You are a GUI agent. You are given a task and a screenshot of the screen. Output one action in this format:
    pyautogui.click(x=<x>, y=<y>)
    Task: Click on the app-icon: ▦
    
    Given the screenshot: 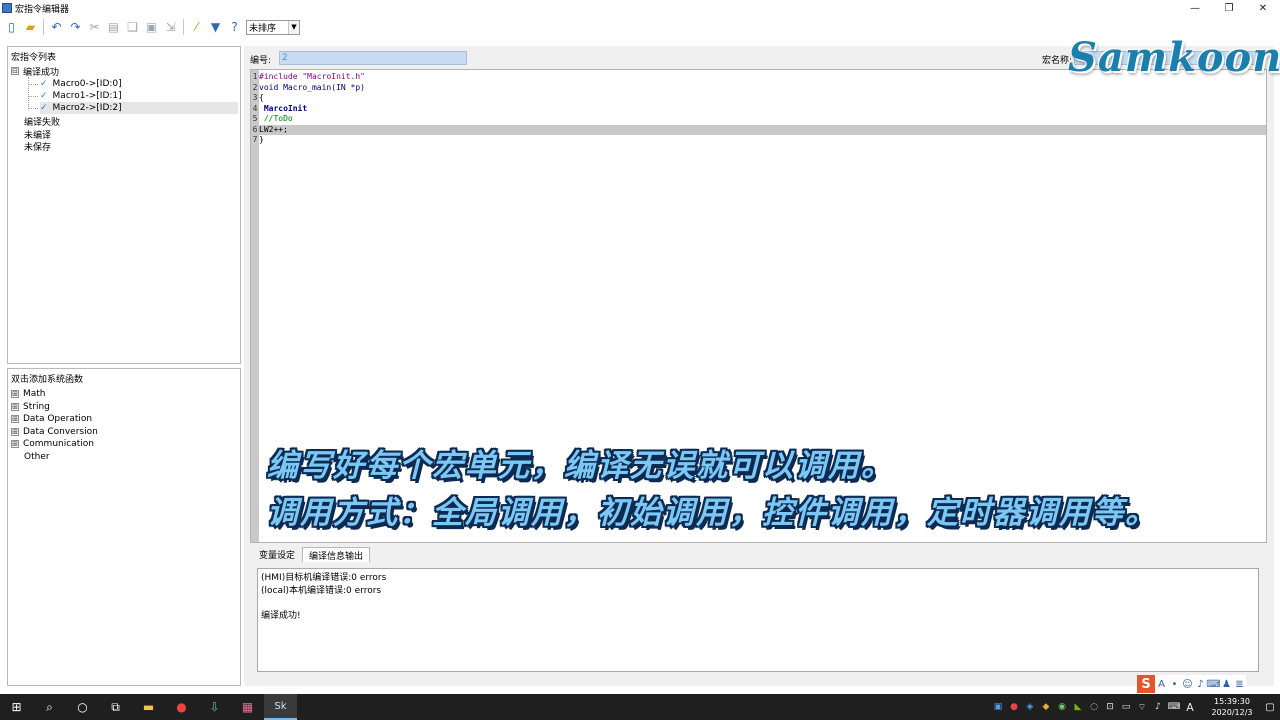 What is the action you would take?
    pyautogui.click(x=247, y=707)
    